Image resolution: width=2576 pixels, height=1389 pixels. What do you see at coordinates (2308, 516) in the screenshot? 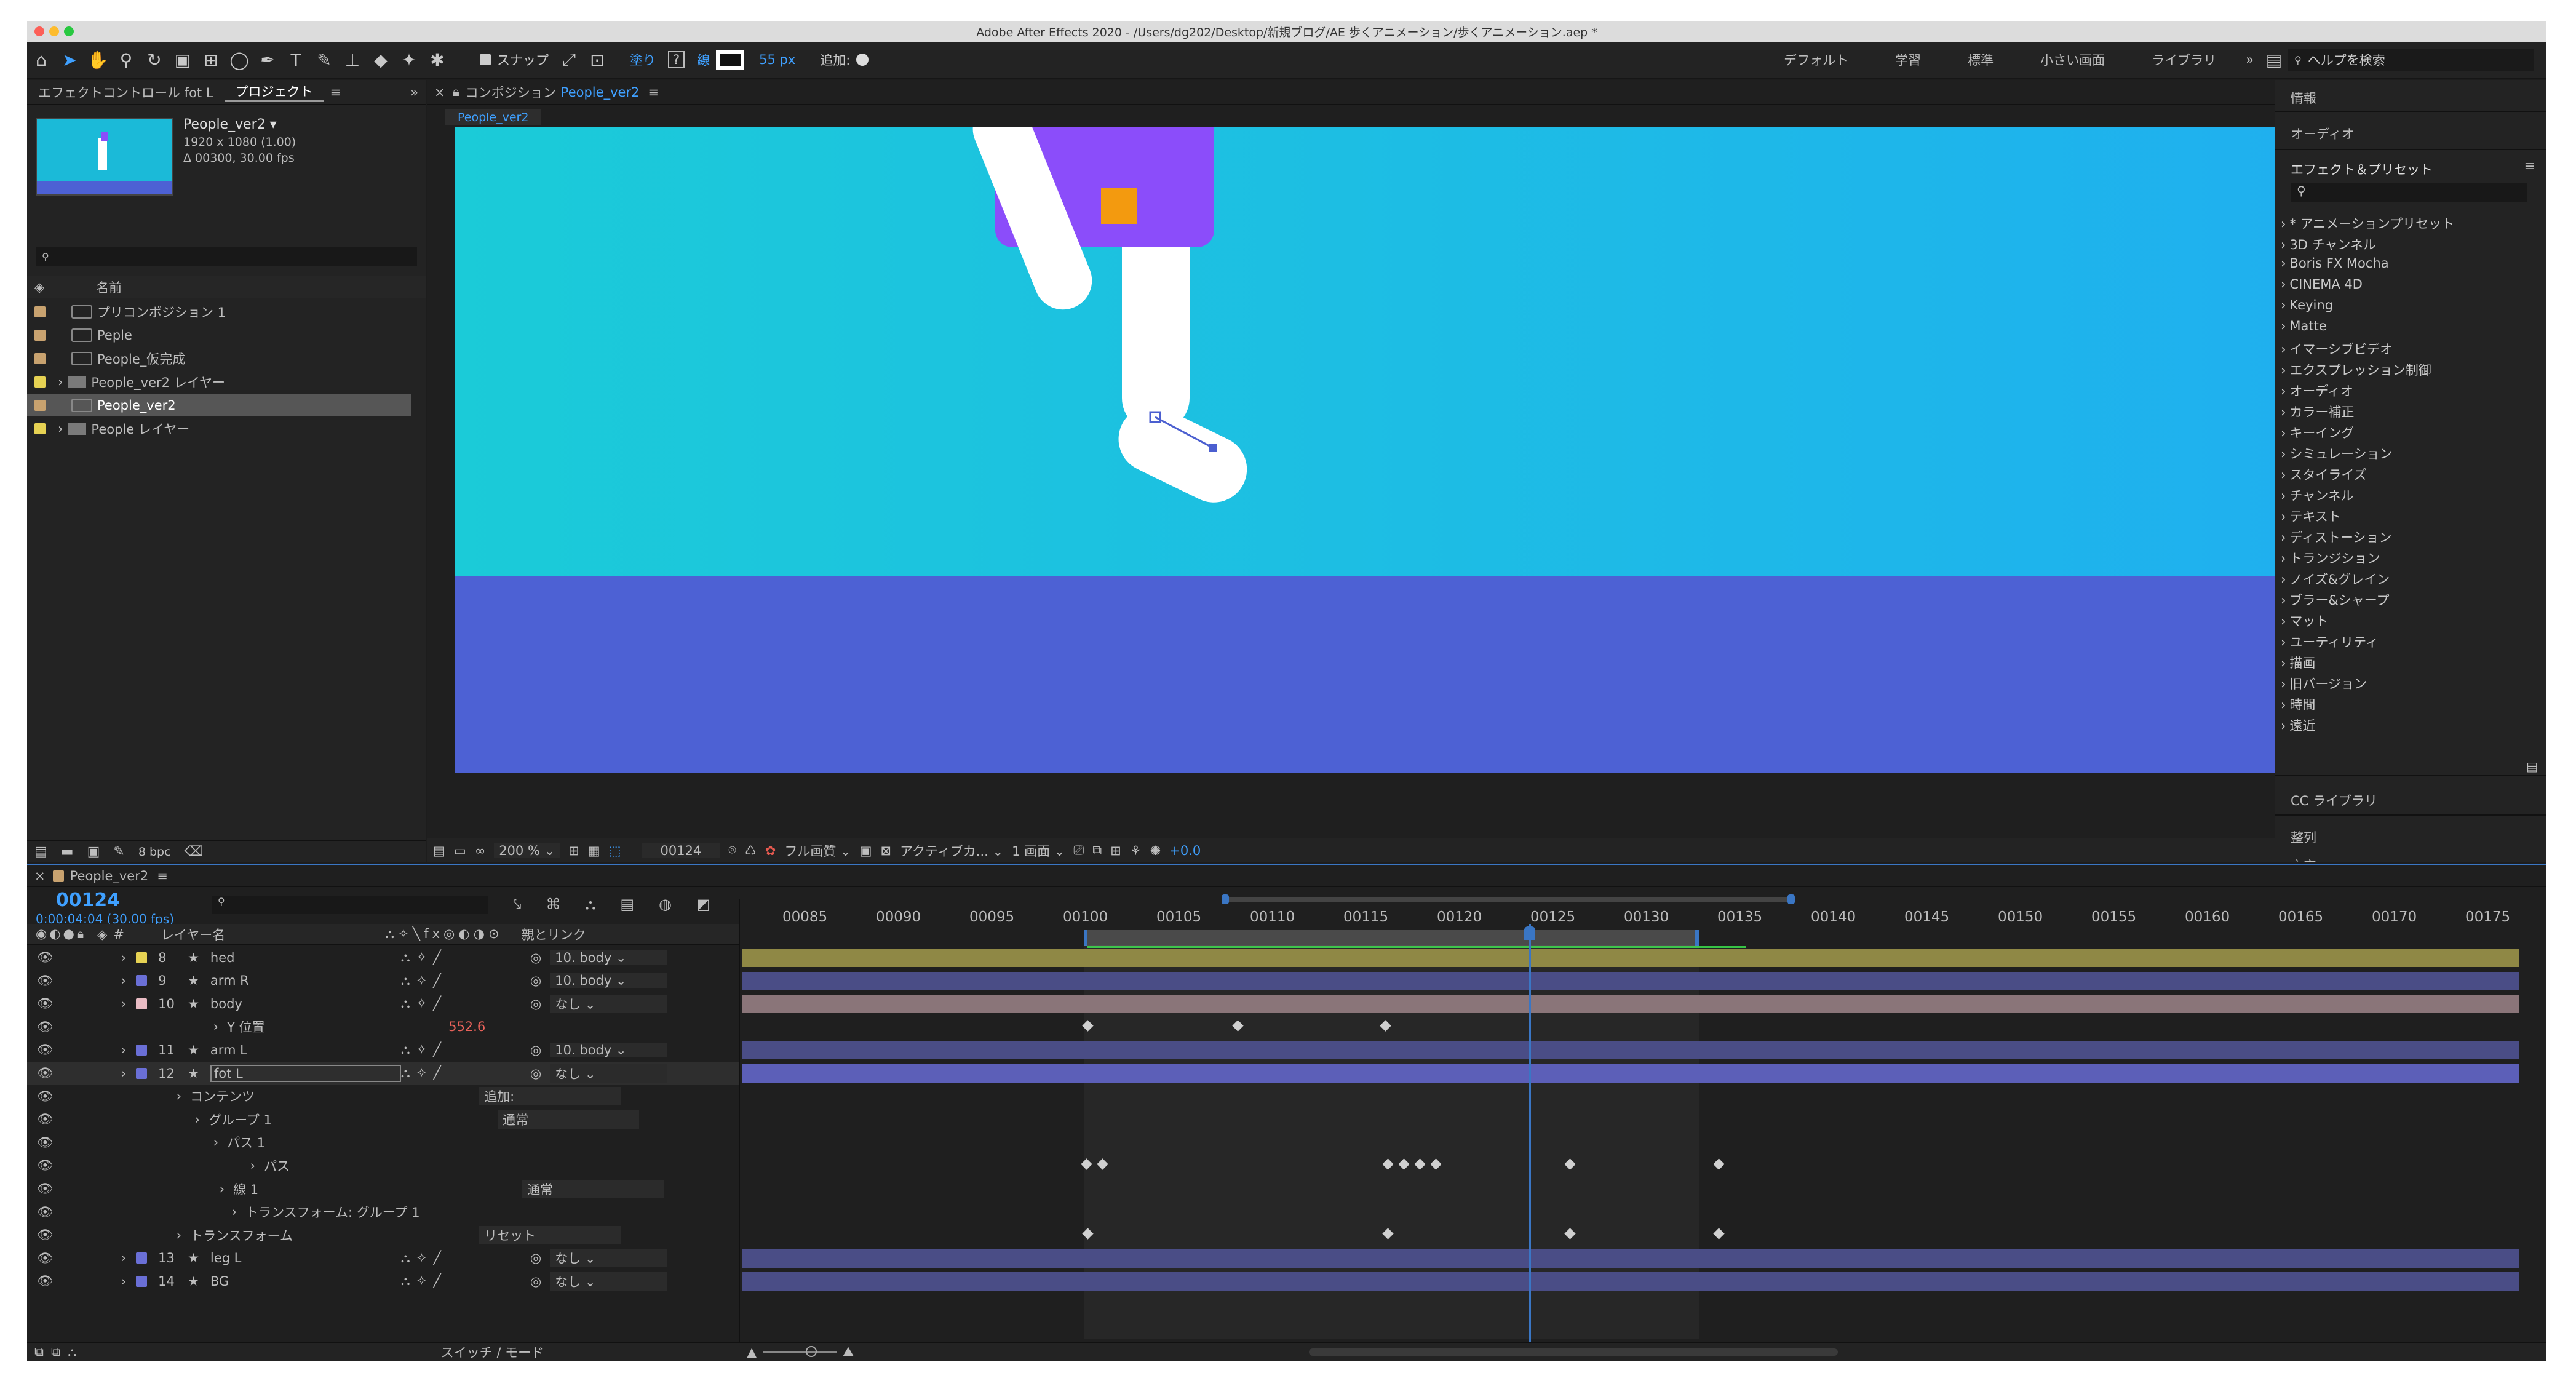
I see `effect-category: › テキスト` at bounding box center [2308, 516].